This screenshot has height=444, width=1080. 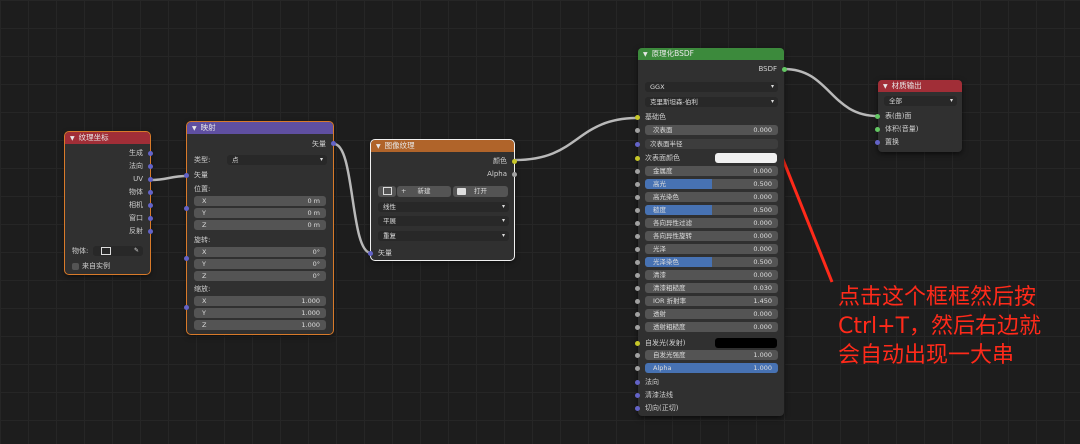 What do you see at coordinates (442, 146) in the screenshot?
I see `node-header: ▼ 图像纹理` at bounding box center [442, 146].